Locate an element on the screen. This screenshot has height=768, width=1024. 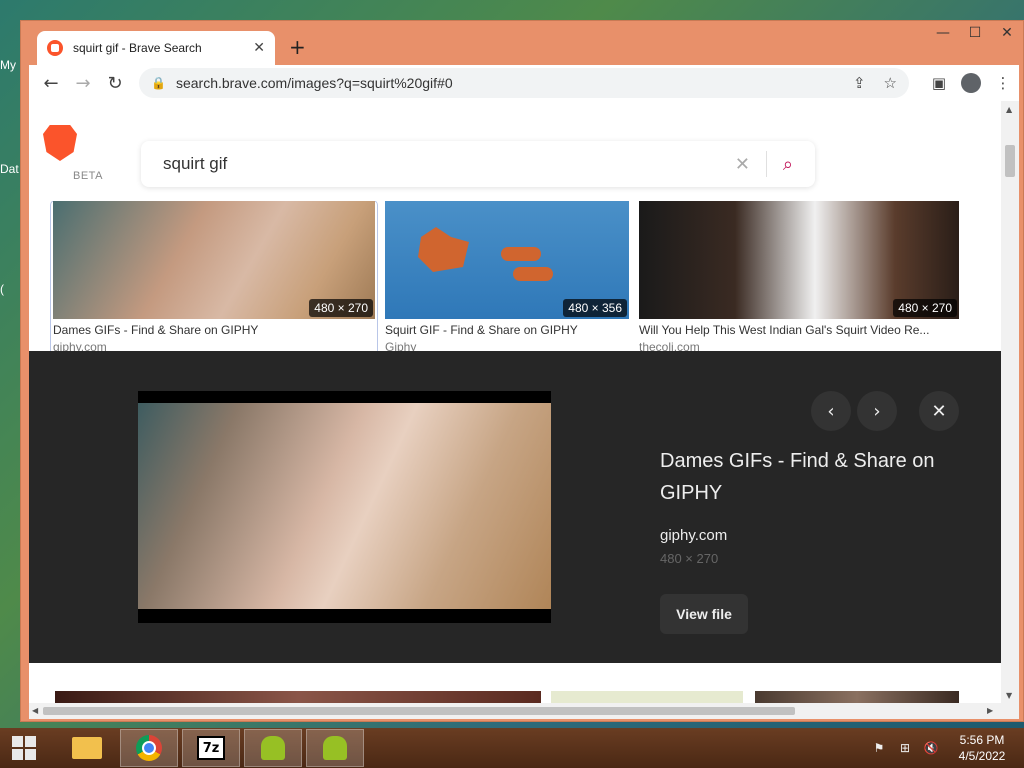
brave-favicon-icon is located at coordinates (55, 48).